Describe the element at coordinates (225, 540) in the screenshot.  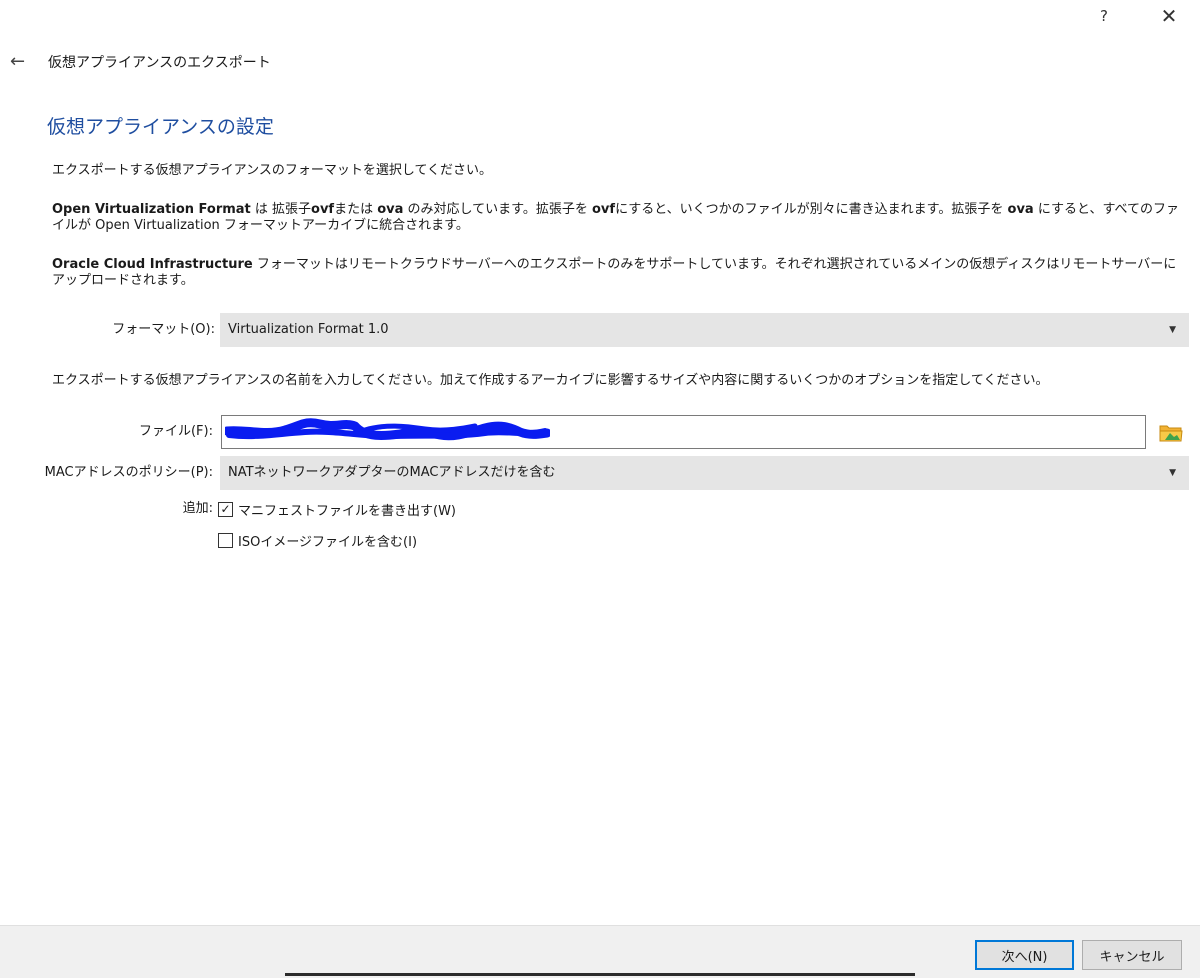
I see `iso-checkbox` at that location.